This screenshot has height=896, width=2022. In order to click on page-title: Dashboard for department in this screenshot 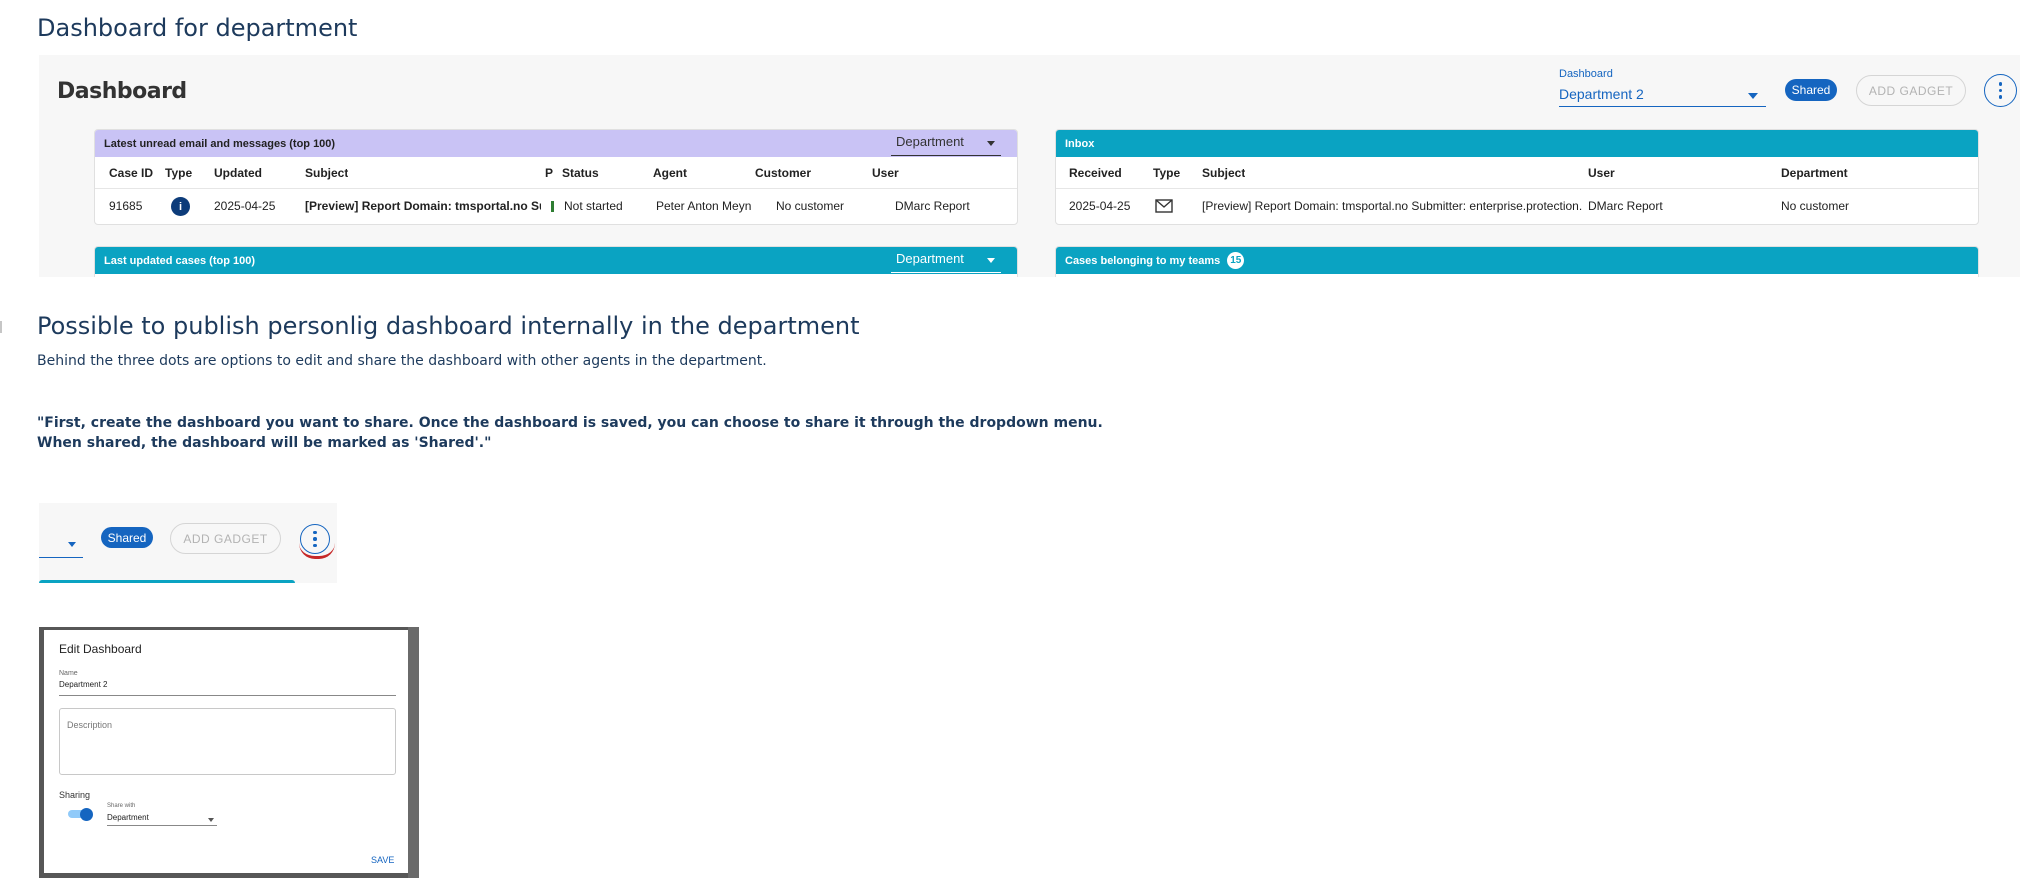, I will do `click(197, 28)`.